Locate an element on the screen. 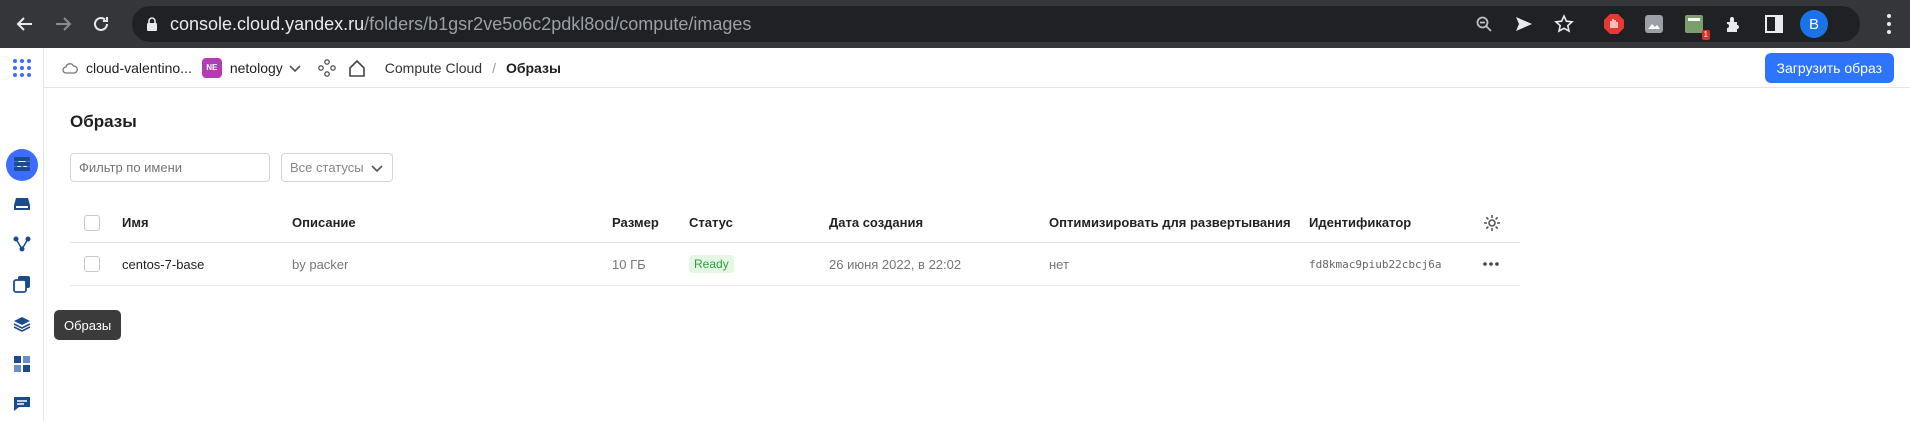  status-filter-select: Все статусы is located at coordinates (337, 167).